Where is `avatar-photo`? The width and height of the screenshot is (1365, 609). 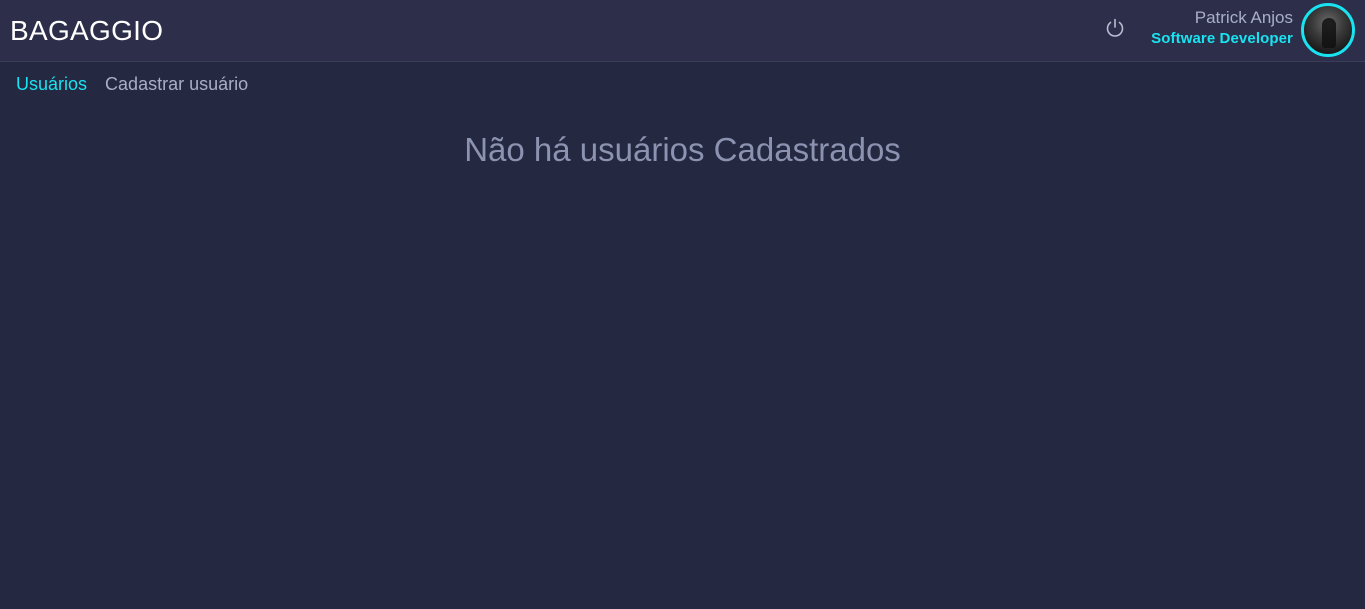 avatar-photo is located at coordinates (1329, 33).